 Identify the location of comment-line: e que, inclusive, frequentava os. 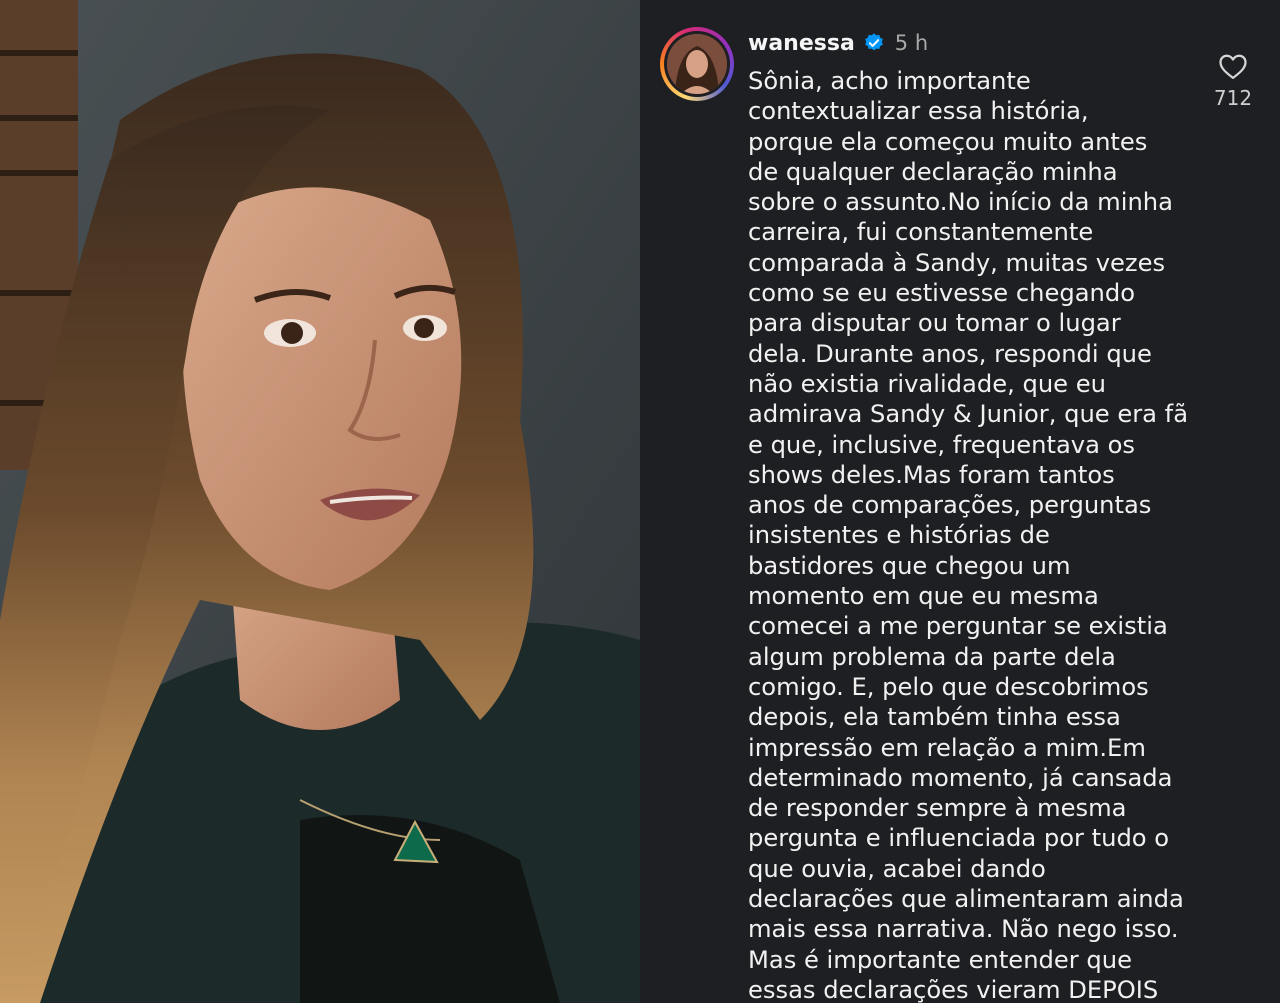
(942, 444).